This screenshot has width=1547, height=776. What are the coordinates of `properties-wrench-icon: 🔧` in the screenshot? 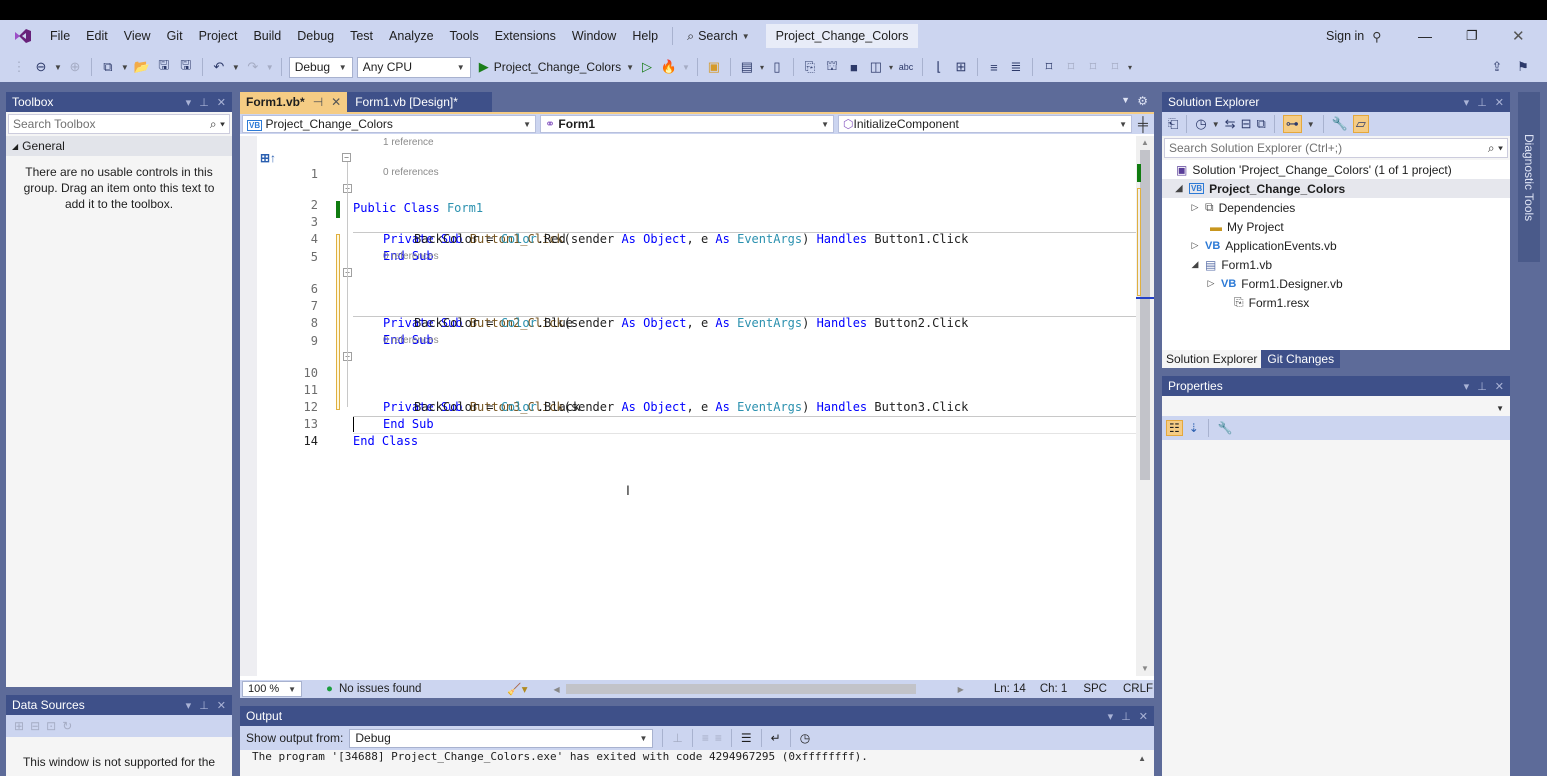 It's located at (1340, 124).